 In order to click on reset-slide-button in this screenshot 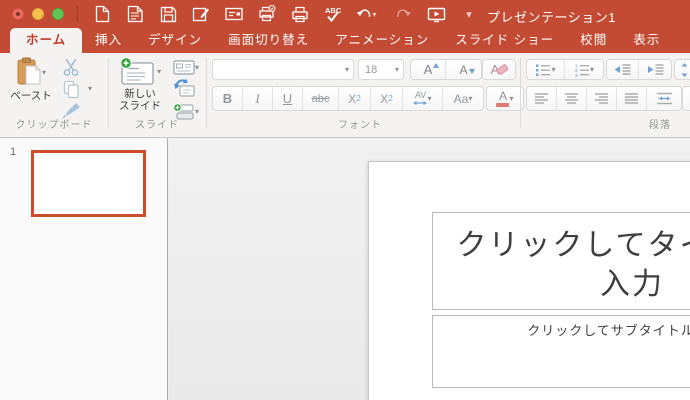, I will do `click(184, 88)`.